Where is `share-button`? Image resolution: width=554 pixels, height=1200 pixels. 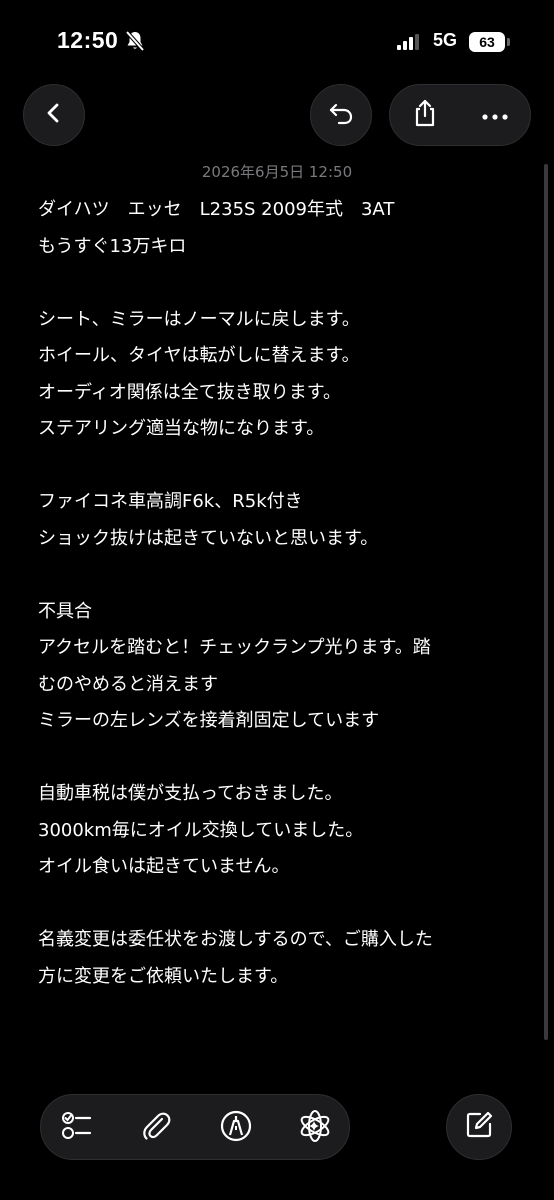 share-button is located at coordinates (425, 115).